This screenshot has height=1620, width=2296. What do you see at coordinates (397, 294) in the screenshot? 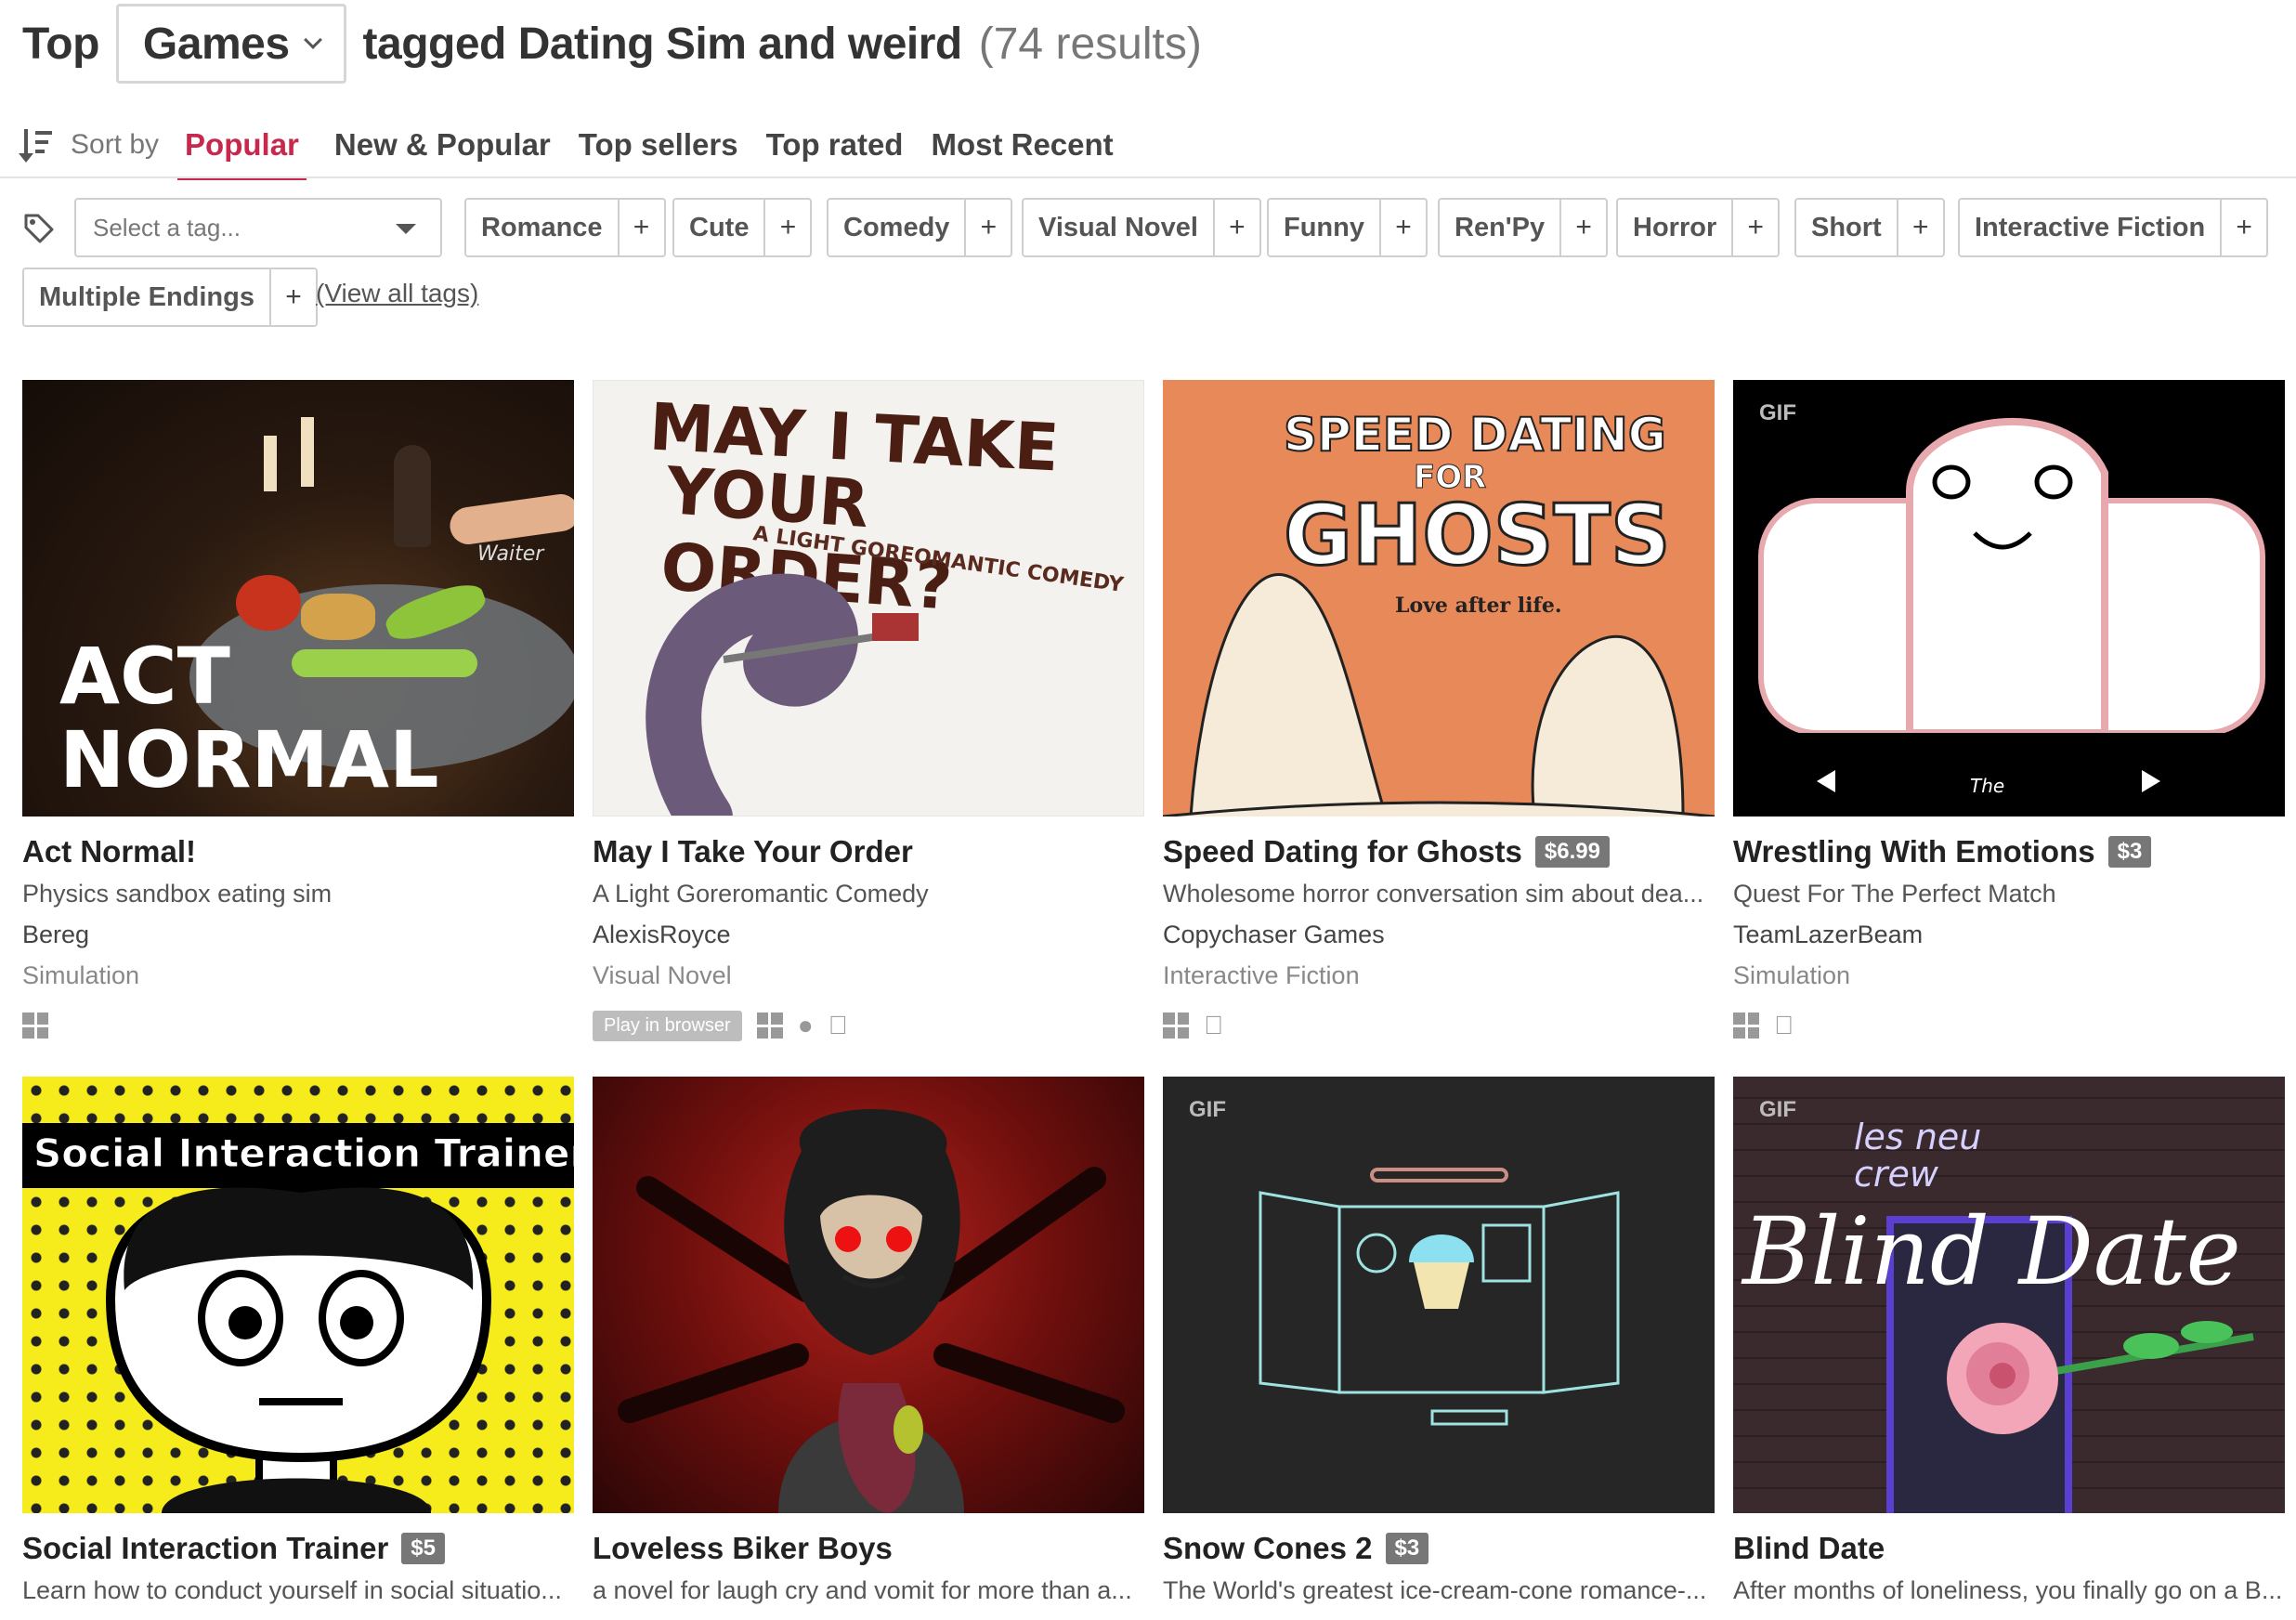
I see `view-all-tags-link: (View all tags)` at bounding box center [397, 294].